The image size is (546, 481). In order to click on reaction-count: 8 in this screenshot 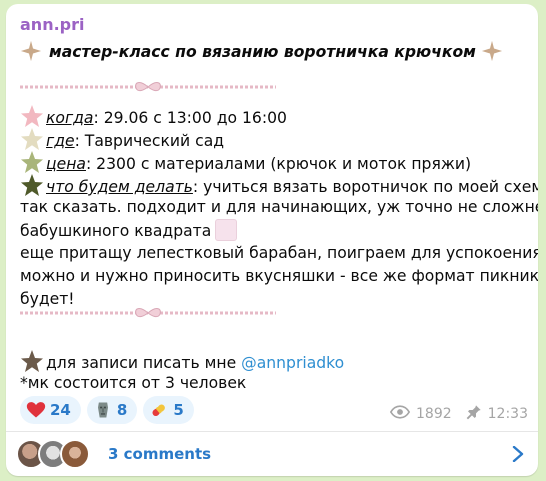, I will do `click(122, 410)`.